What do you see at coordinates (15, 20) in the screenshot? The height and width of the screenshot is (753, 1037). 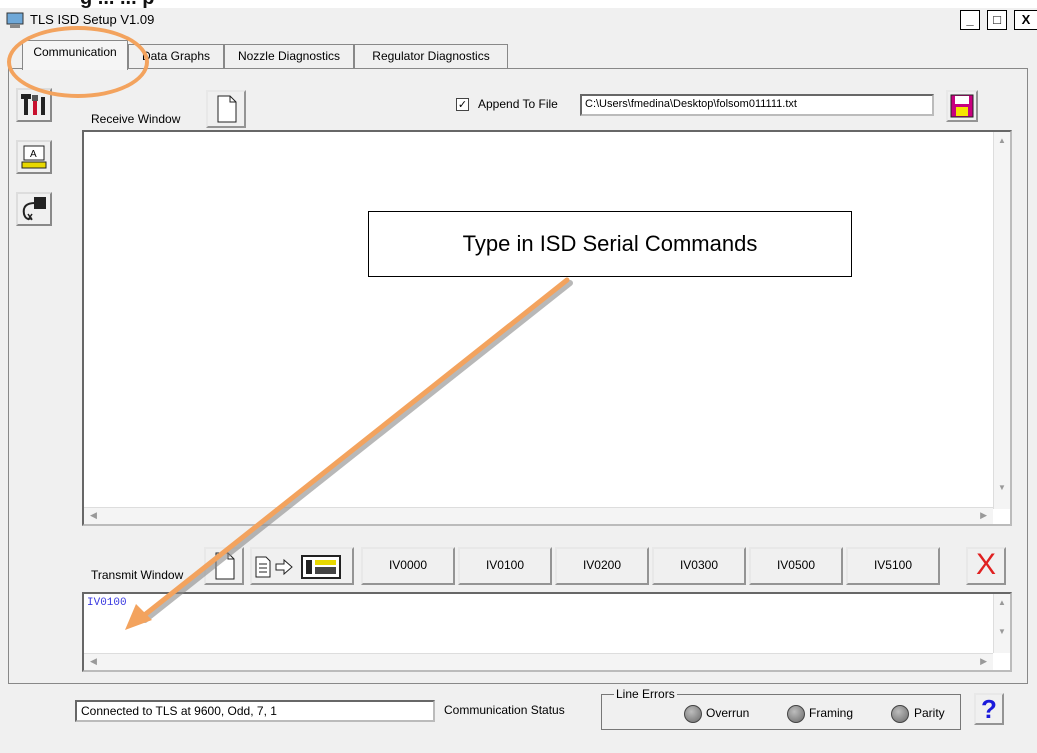 I see `app-icon` at bounding box center [15, 20].